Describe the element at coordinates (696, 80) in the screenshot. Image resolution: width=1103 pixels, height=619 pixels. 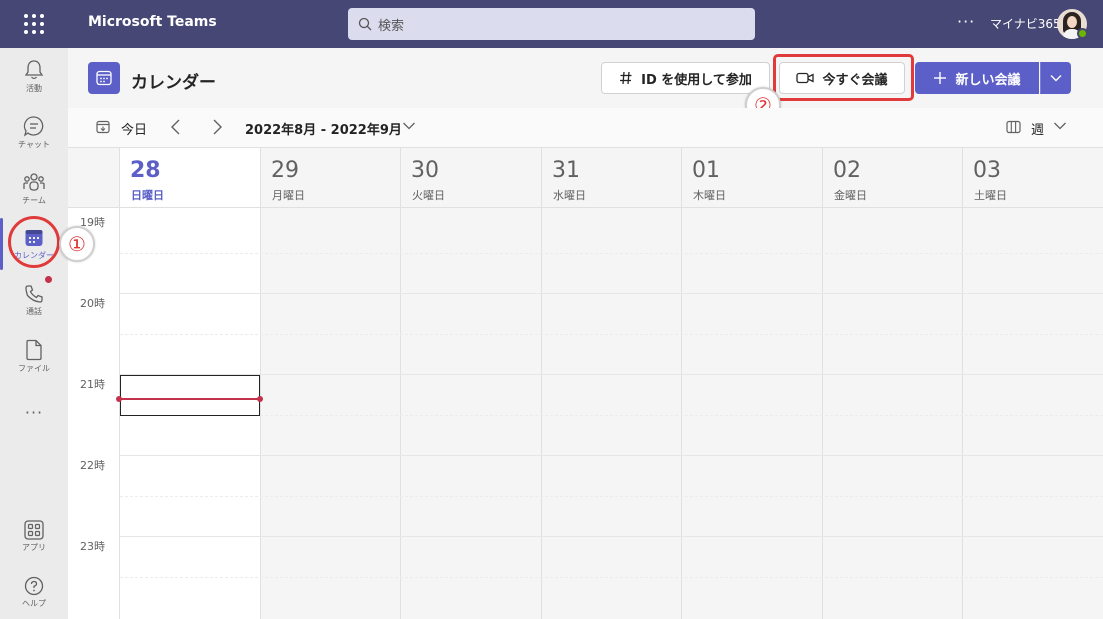
I see `join-with-id-label: ID を使用して参加` at that location.